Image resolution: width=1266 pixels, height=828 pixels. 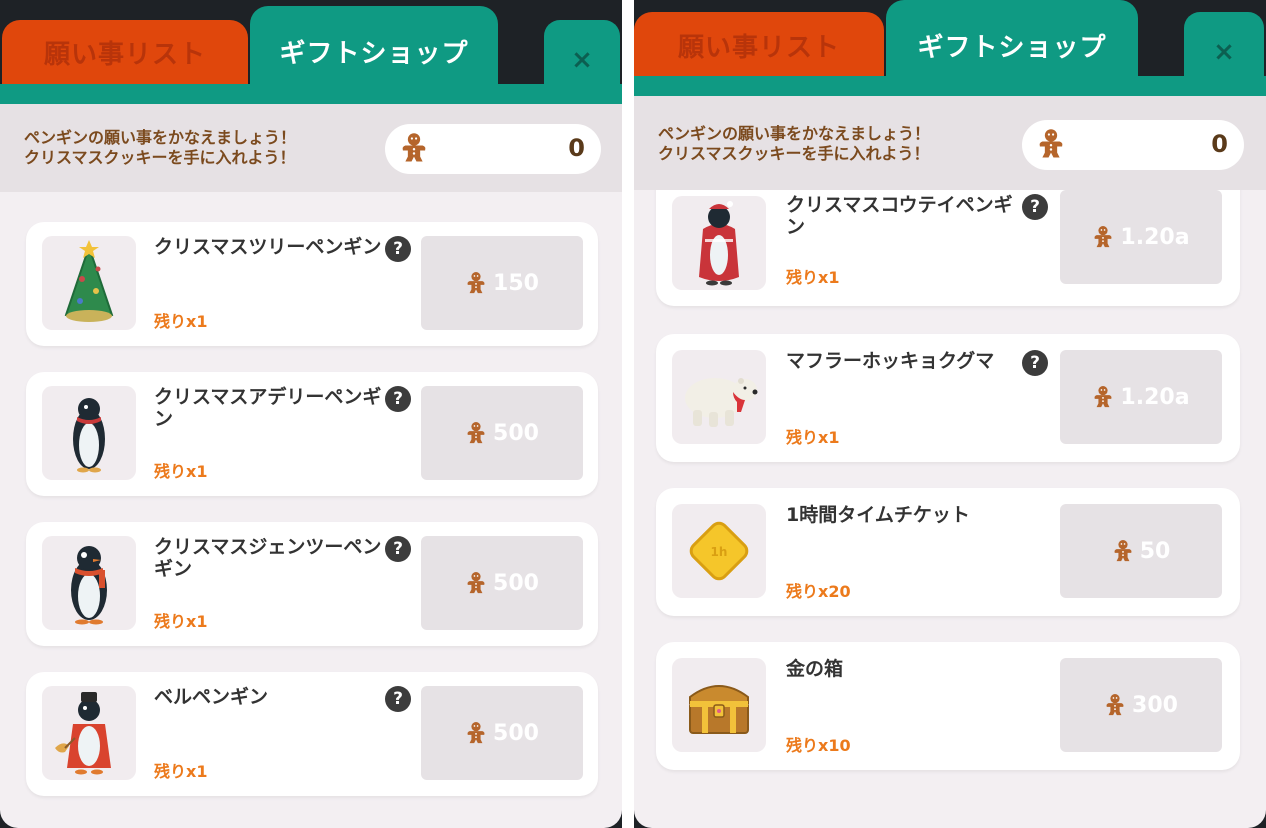 I want to click on item-name: マフラーホッキョクグマ, so click(x=890, y=361).